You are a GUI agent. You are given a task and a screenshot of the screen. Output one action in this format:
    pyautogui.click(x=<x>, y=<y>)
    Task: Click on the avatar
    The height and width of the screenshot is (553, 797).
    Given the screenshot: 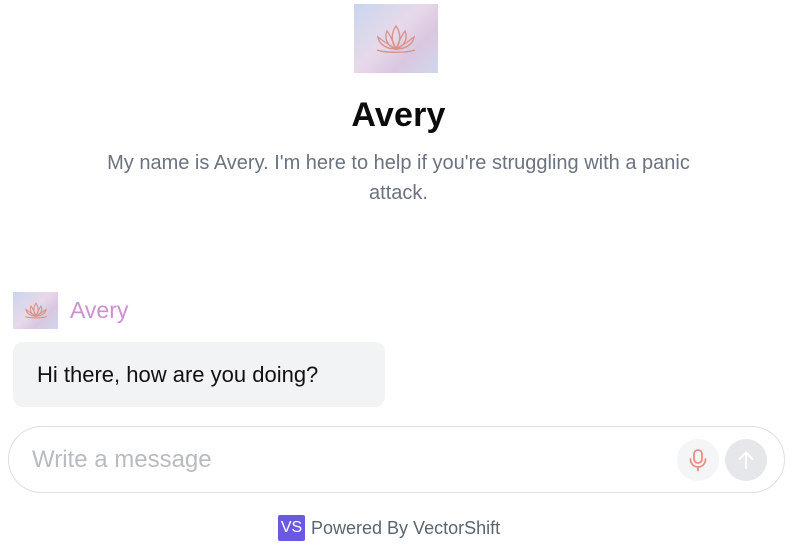 What is the action you would take?
    pyautogui.click(x=35, y=310)
    